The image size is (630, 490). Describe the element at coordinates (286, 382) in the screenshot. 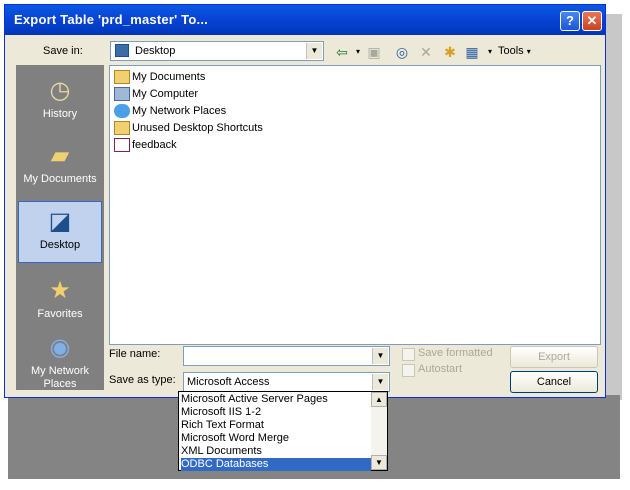

I see `save-as-type-select: Microsoft Access ▼` at that location.